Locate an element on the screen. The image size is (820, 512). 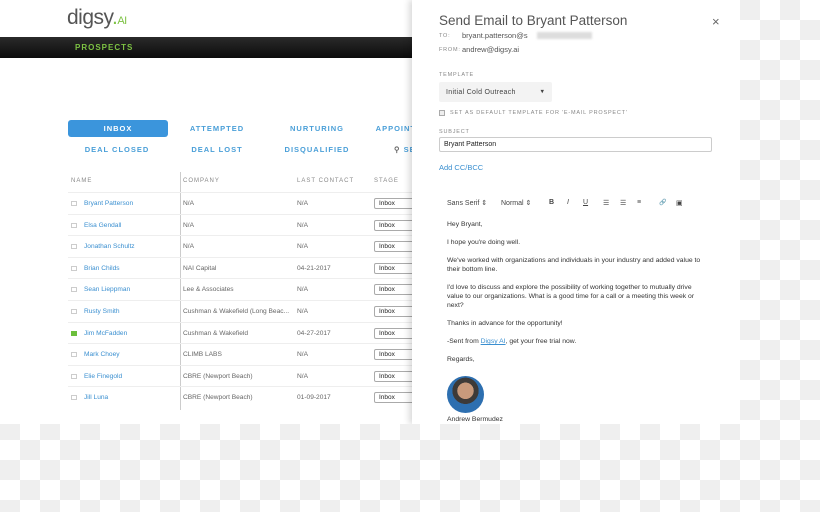
redacted-email is located at coordinates (564, 35).